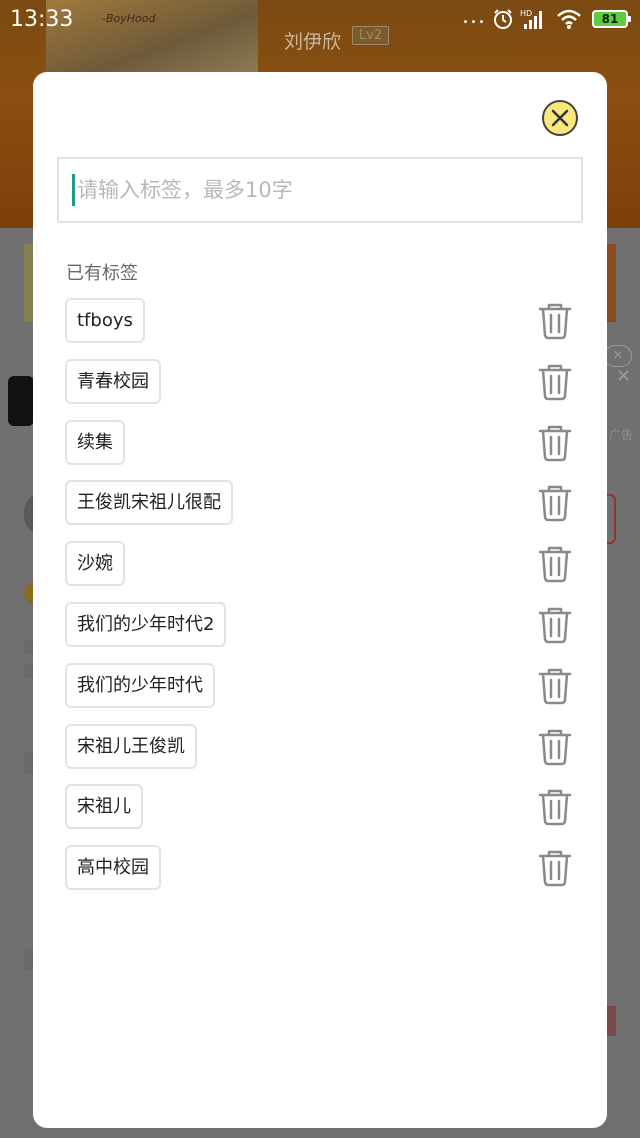 This screenshot has height=1138, width=640. Describe the element at coordinates (618, 356) in the screenshot. I see `background-ad-close-icon: ✕` at that location.